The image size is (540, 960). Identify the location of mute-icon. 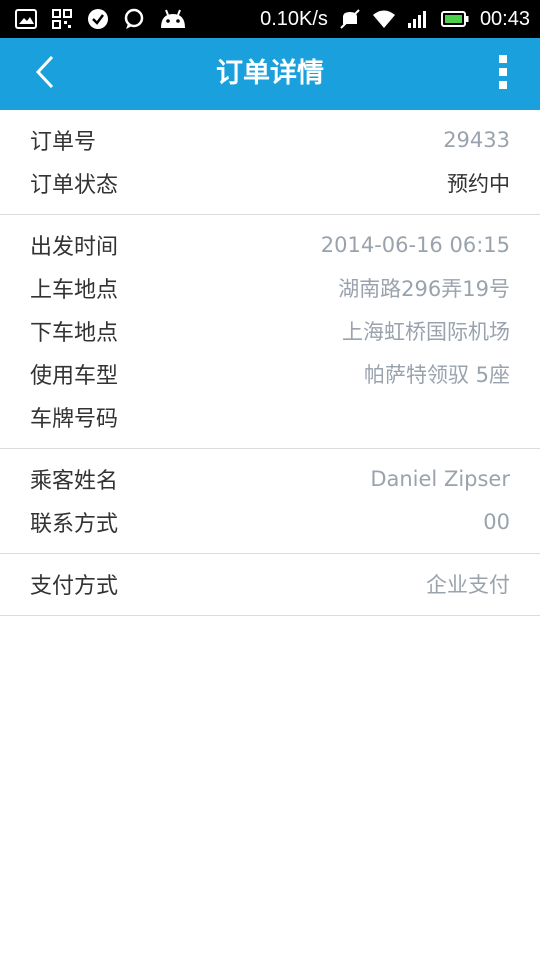
(350, 19).